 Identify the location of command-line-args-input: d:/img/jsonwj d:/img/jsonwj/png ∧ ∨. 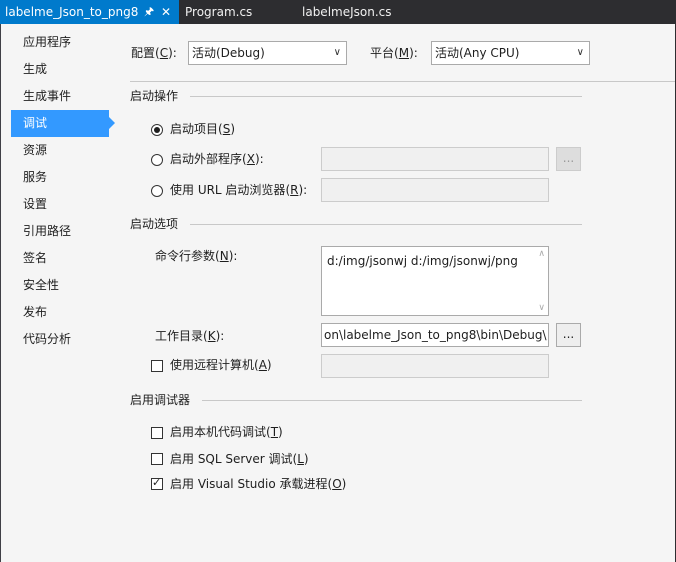
(435, 281).